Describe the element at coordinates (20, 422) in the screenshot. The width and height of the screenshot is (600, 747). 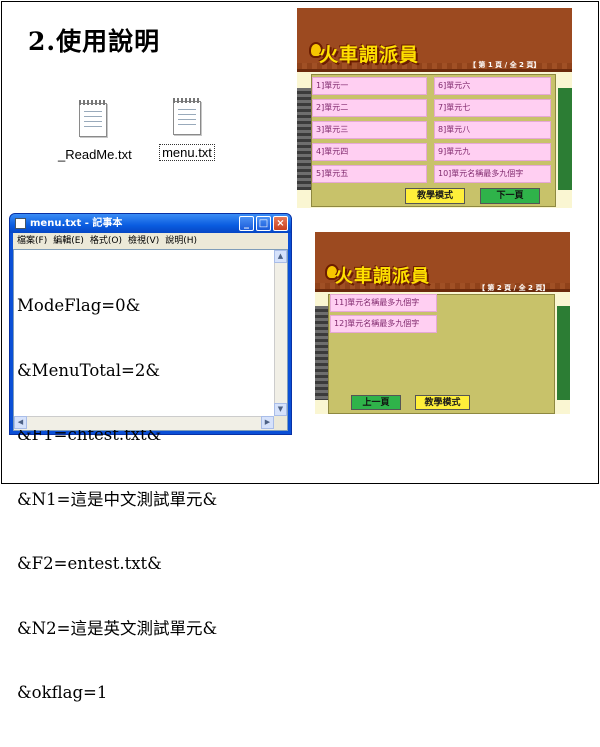
I see `scroll-left-icon: ◀` at that location.